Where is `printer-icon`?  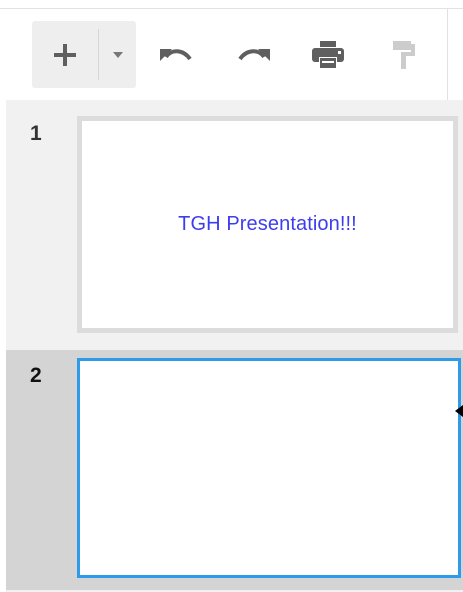
printer-icon is located at coordinates (328, 54).